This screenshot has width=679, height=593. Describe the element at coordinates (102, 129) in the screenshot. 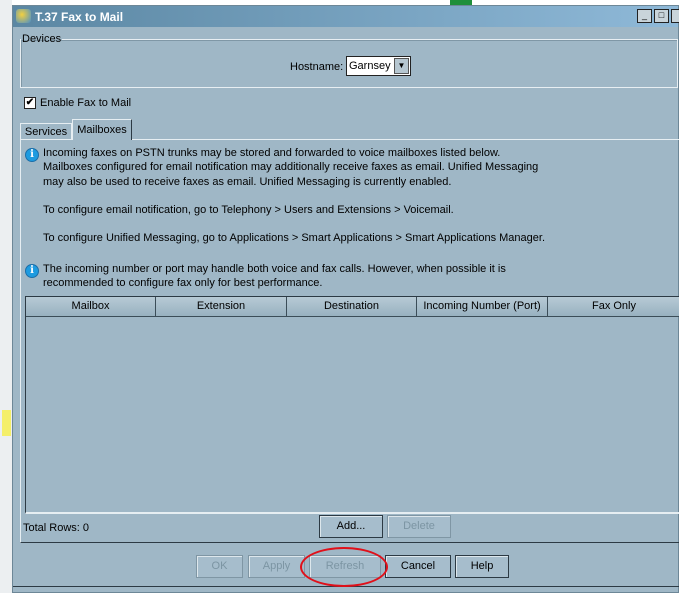

I see `tab-mailboxes: Mailboxes` at that location.